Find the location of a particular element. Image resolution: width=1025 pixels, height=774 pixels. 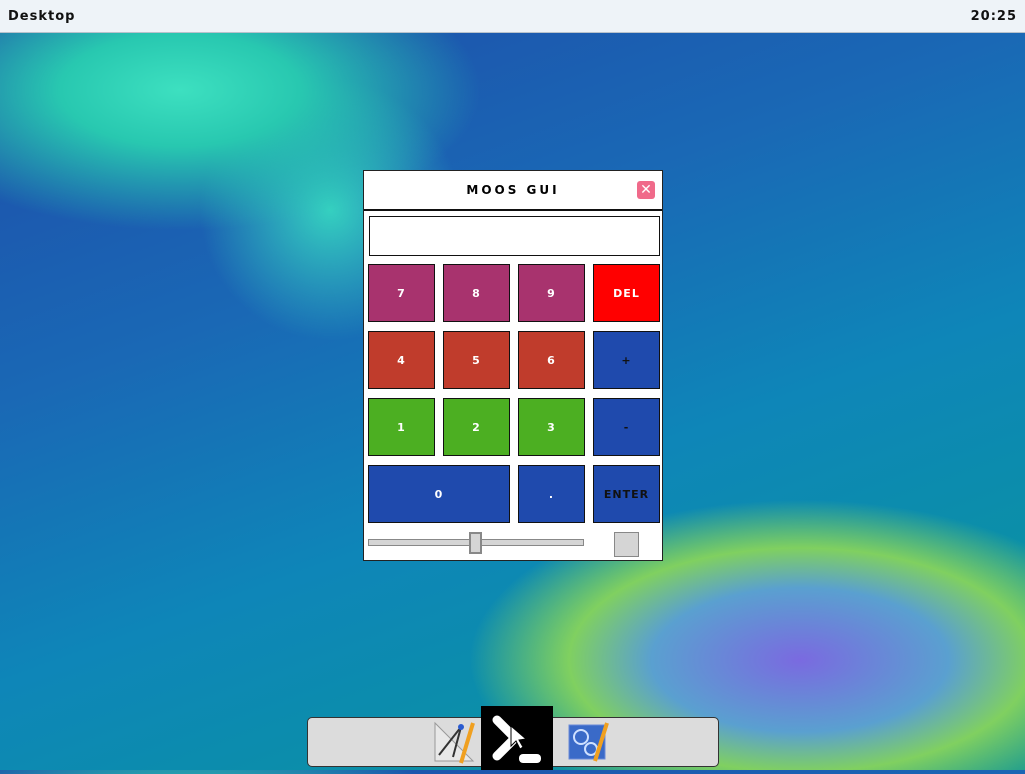

calculator-display is located at coordinates (514, 236).